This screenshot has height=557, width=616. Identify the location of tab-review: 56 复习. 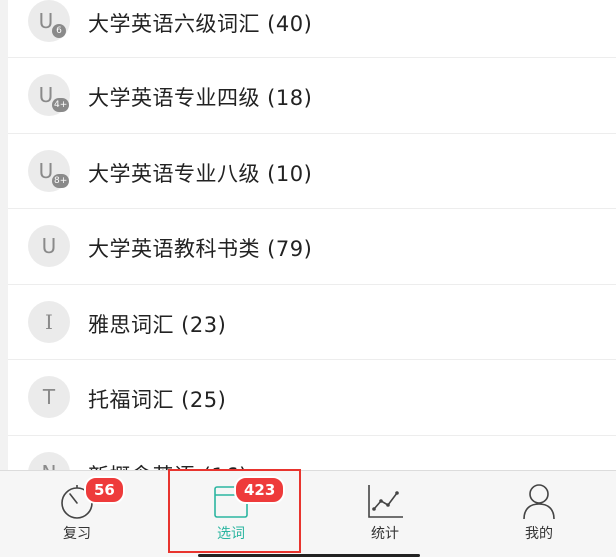
(77, 514).